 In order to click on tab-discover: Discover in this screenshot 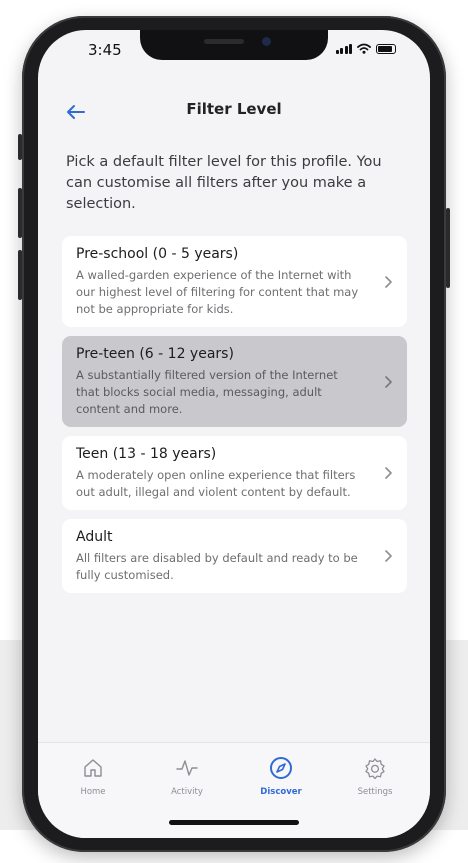, I will do `click(281, 776)`.